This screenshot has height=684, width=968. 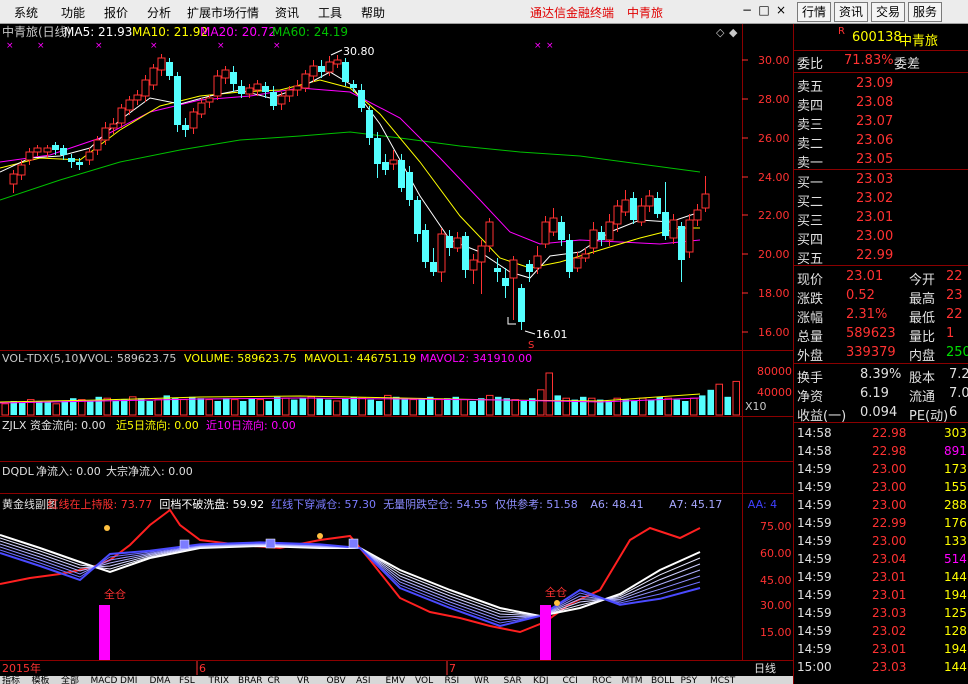 I want to click on svg-text: 60.00, so click(x=776, y=553).